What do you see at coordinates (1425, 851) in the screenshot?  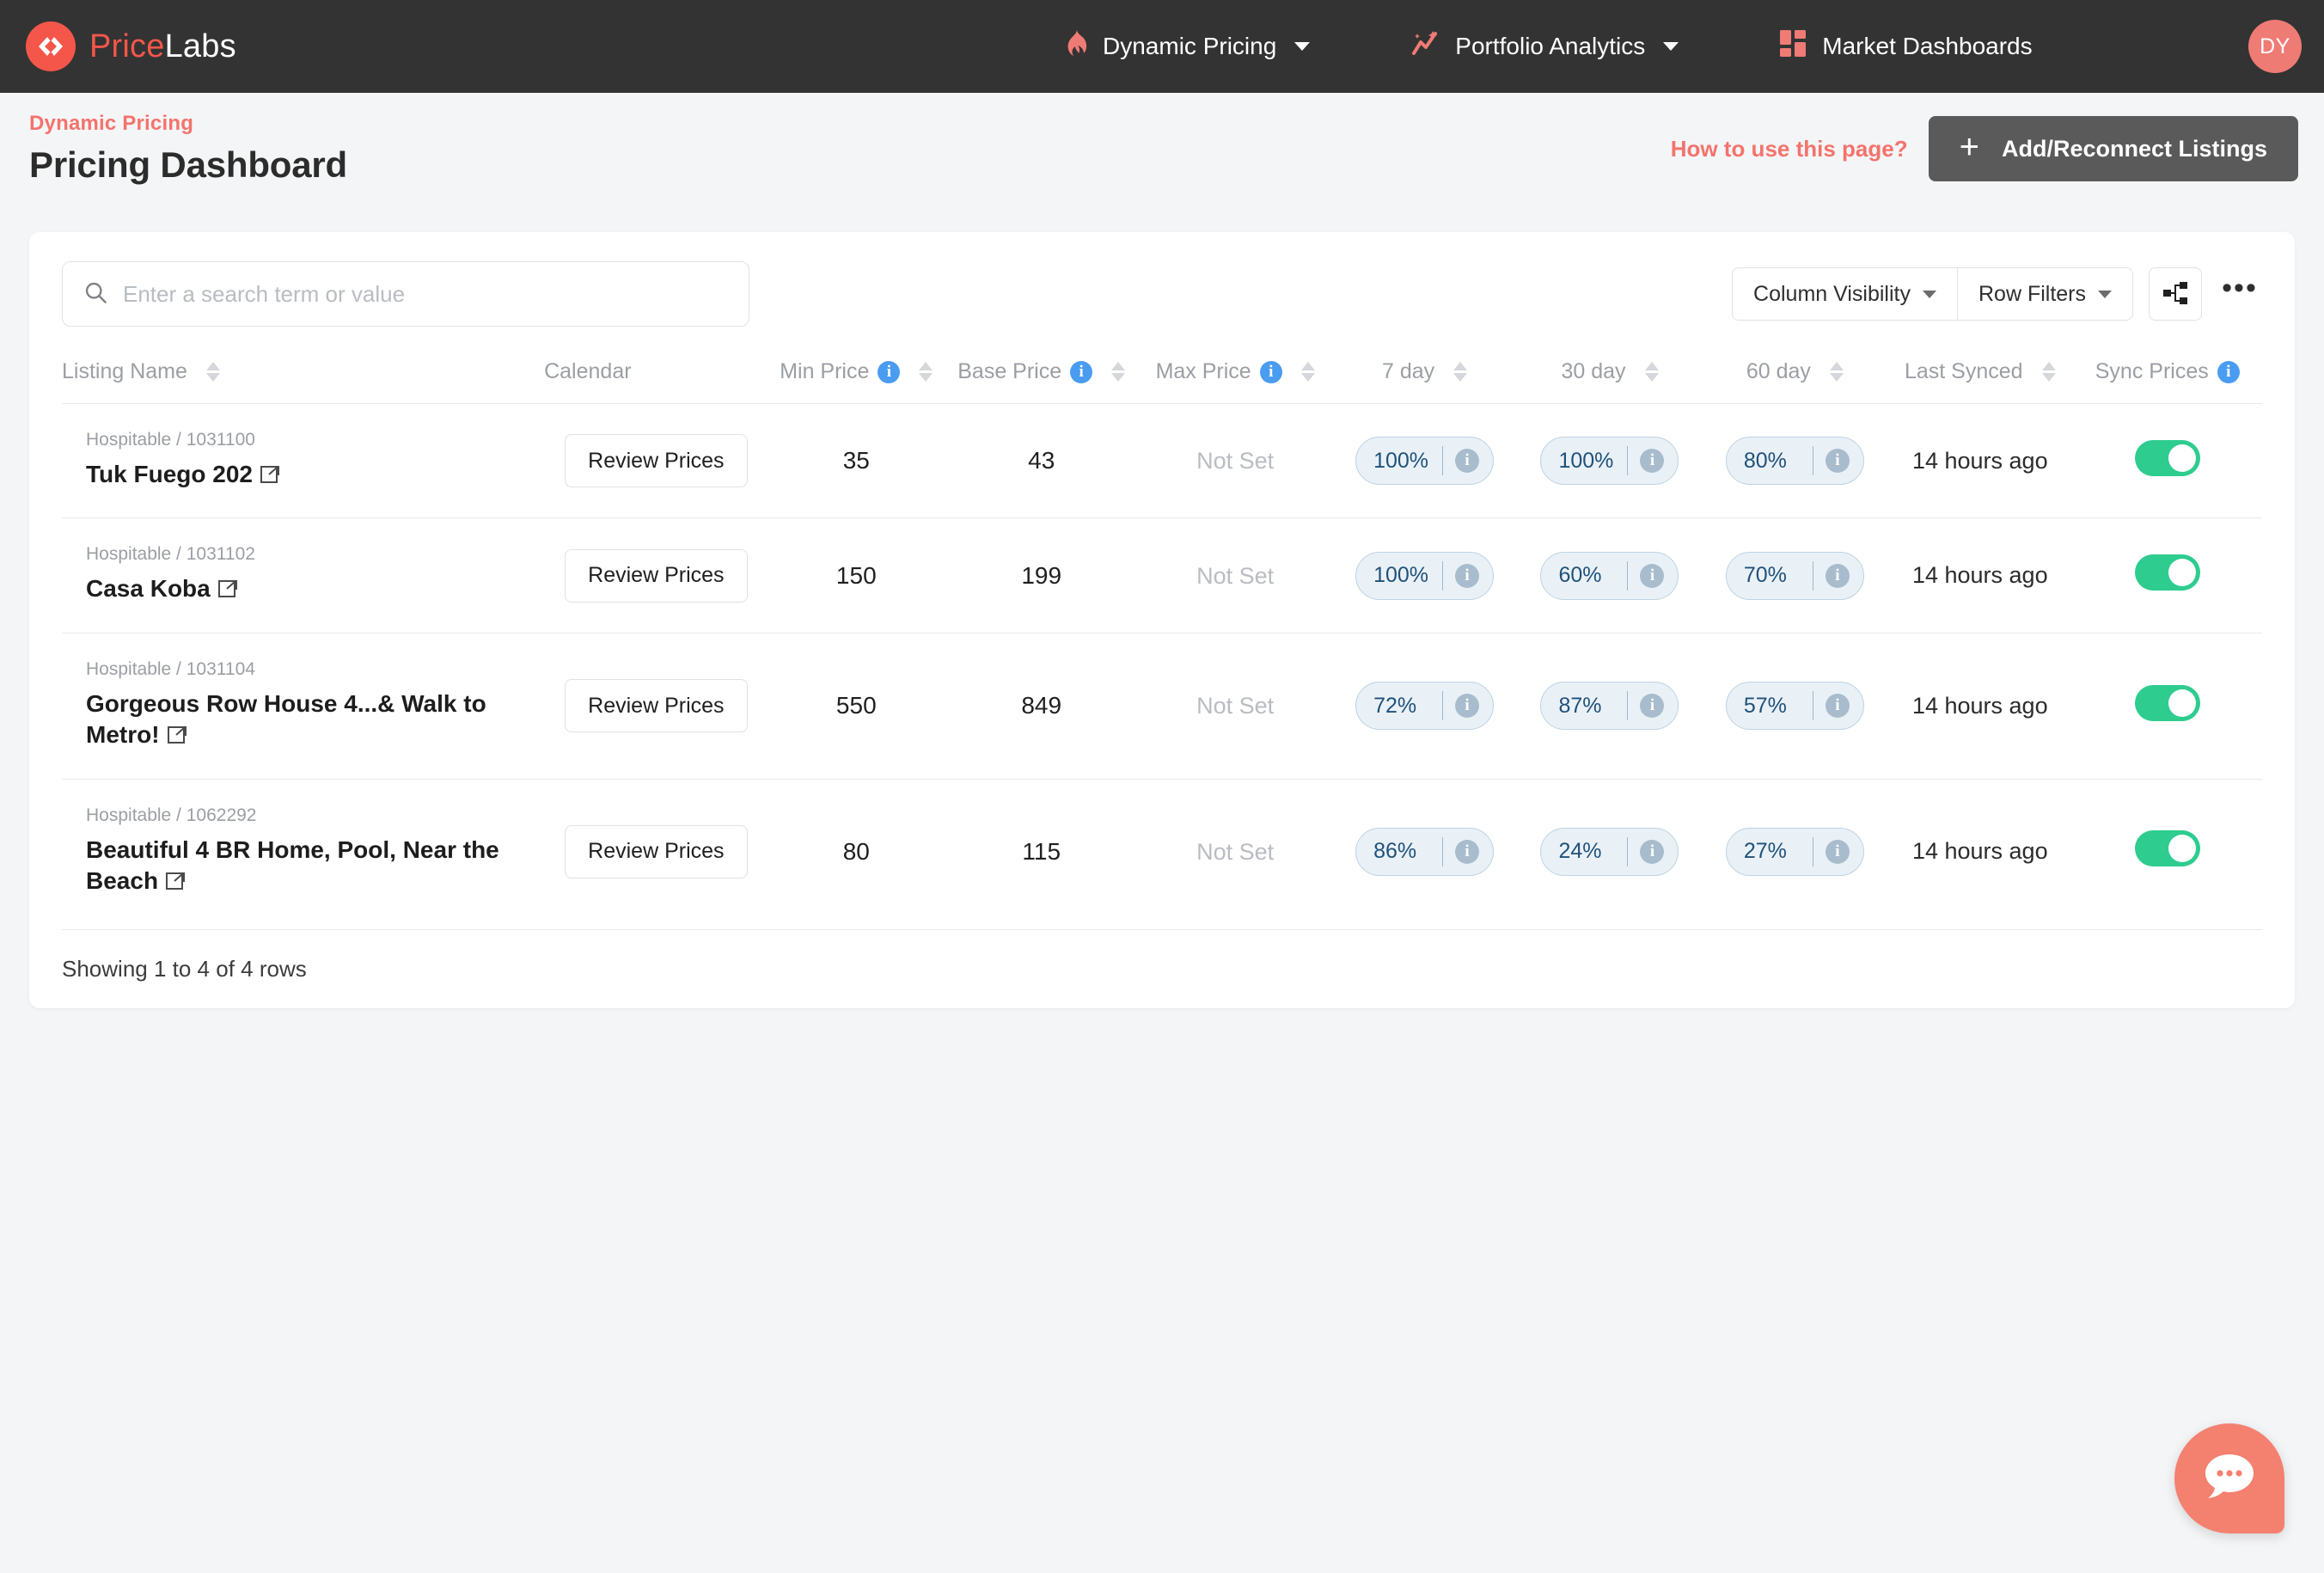 I see `occupancy-pill-7-day: 86% i` at bounding box center [1425, 851].